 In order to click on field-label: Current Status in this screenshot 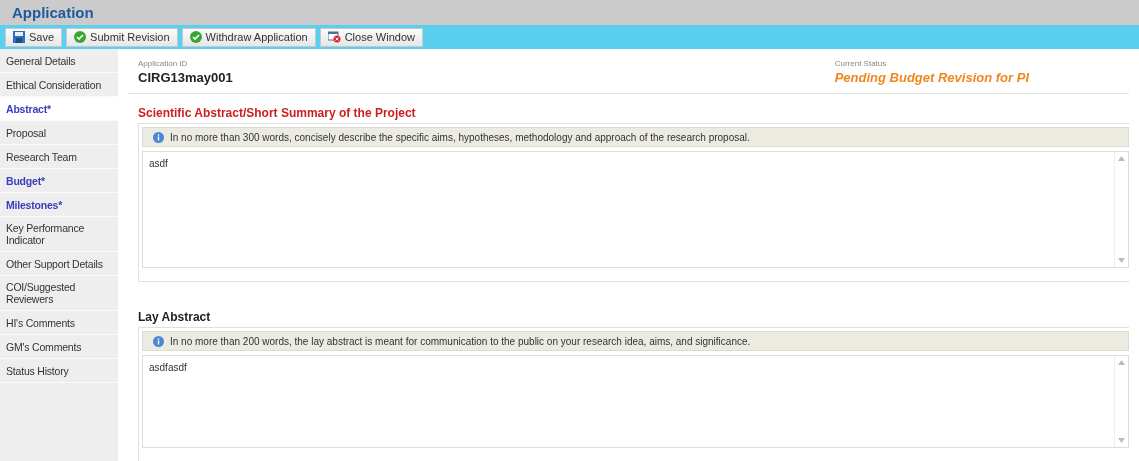, I will do `click(861, 63)`.